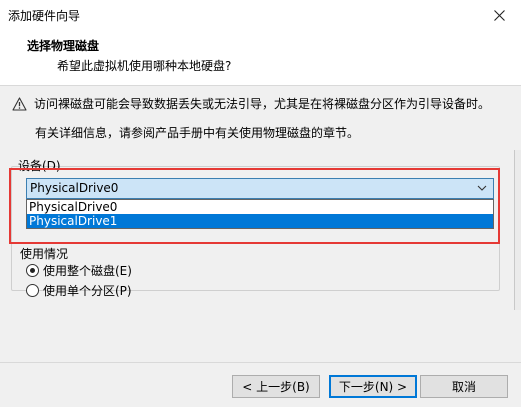 The height and width of the screenshot is (407, 521). What do you see at coordinates (260, 362) in the screenshot?
I see `footer-divider` at bounding box center [260, 362].